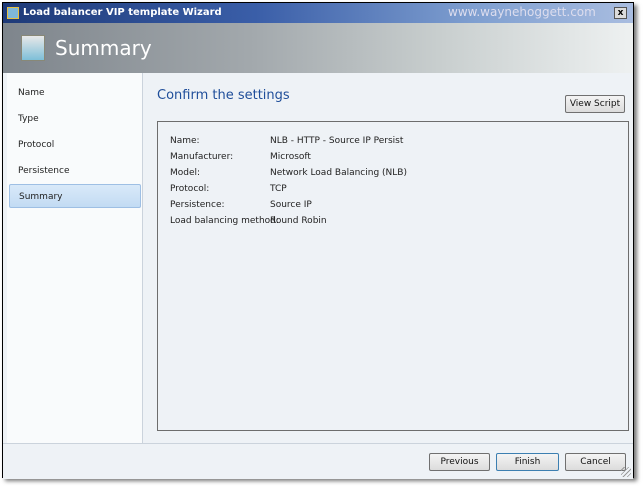  What do you see at coordinates (626, 472) in the screenshot?
I see `resize-grip` at bounding box center [626, 472].